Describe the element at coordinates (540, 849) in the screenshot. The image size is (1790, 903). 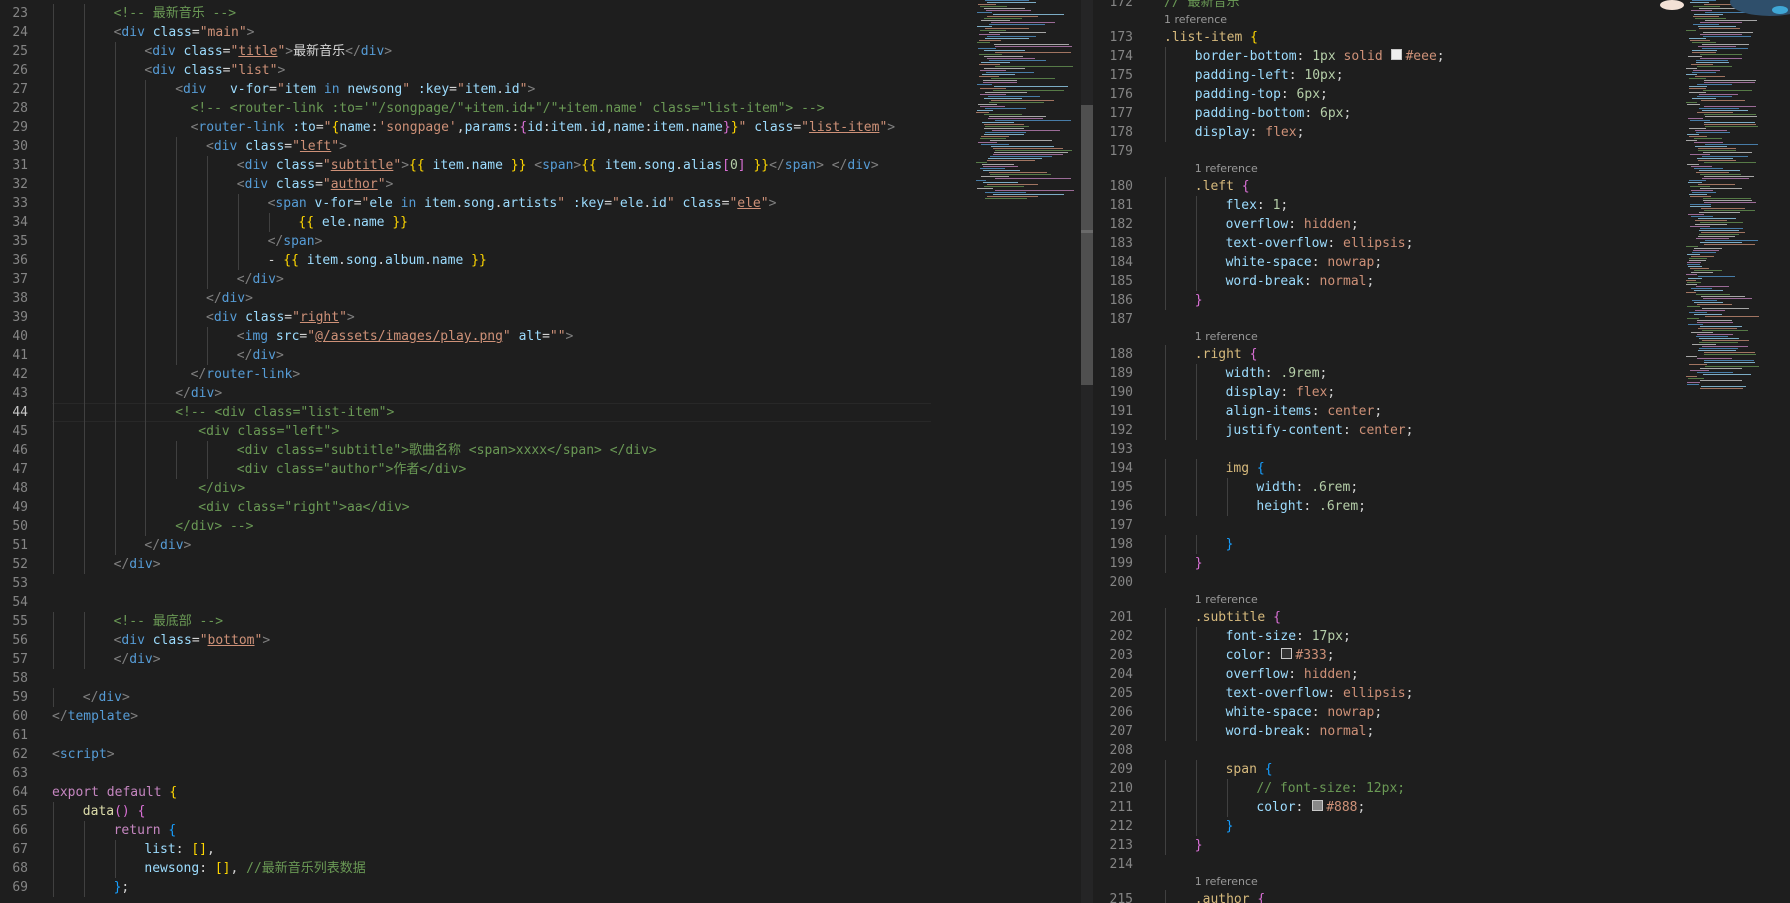
I see `code-line: 67 list: [],` at that location.